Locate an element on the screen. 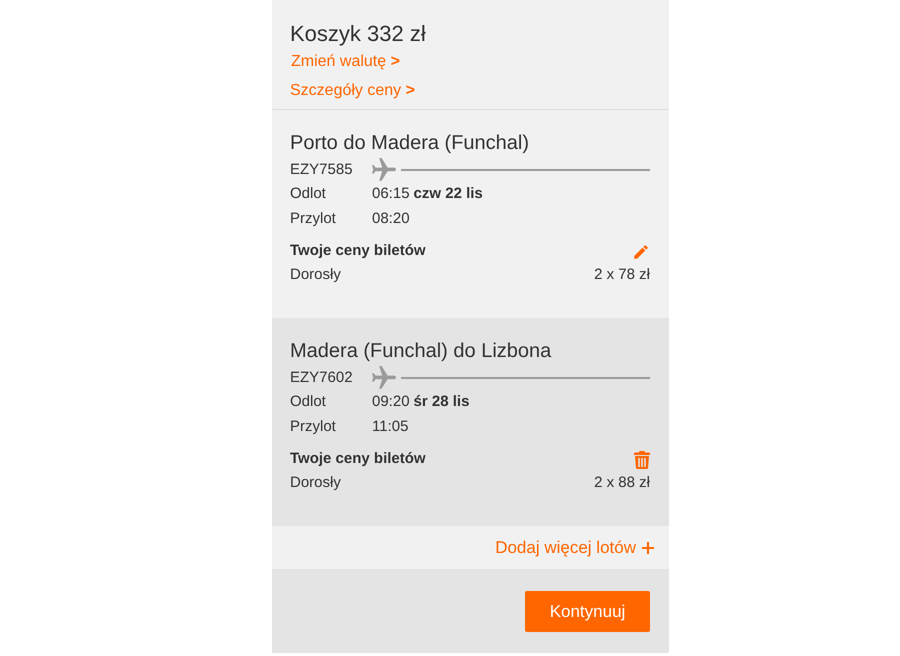 The height and width of the screenshot is (656, 900). plus-icon is located at coordinates (648, 548).